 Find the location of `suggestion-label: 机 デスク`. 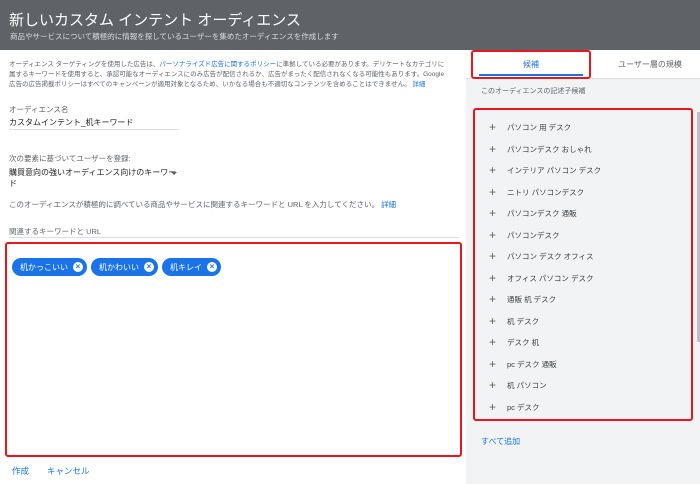

suggestion-label: 机 デスク is located at coordinates (523, 321).